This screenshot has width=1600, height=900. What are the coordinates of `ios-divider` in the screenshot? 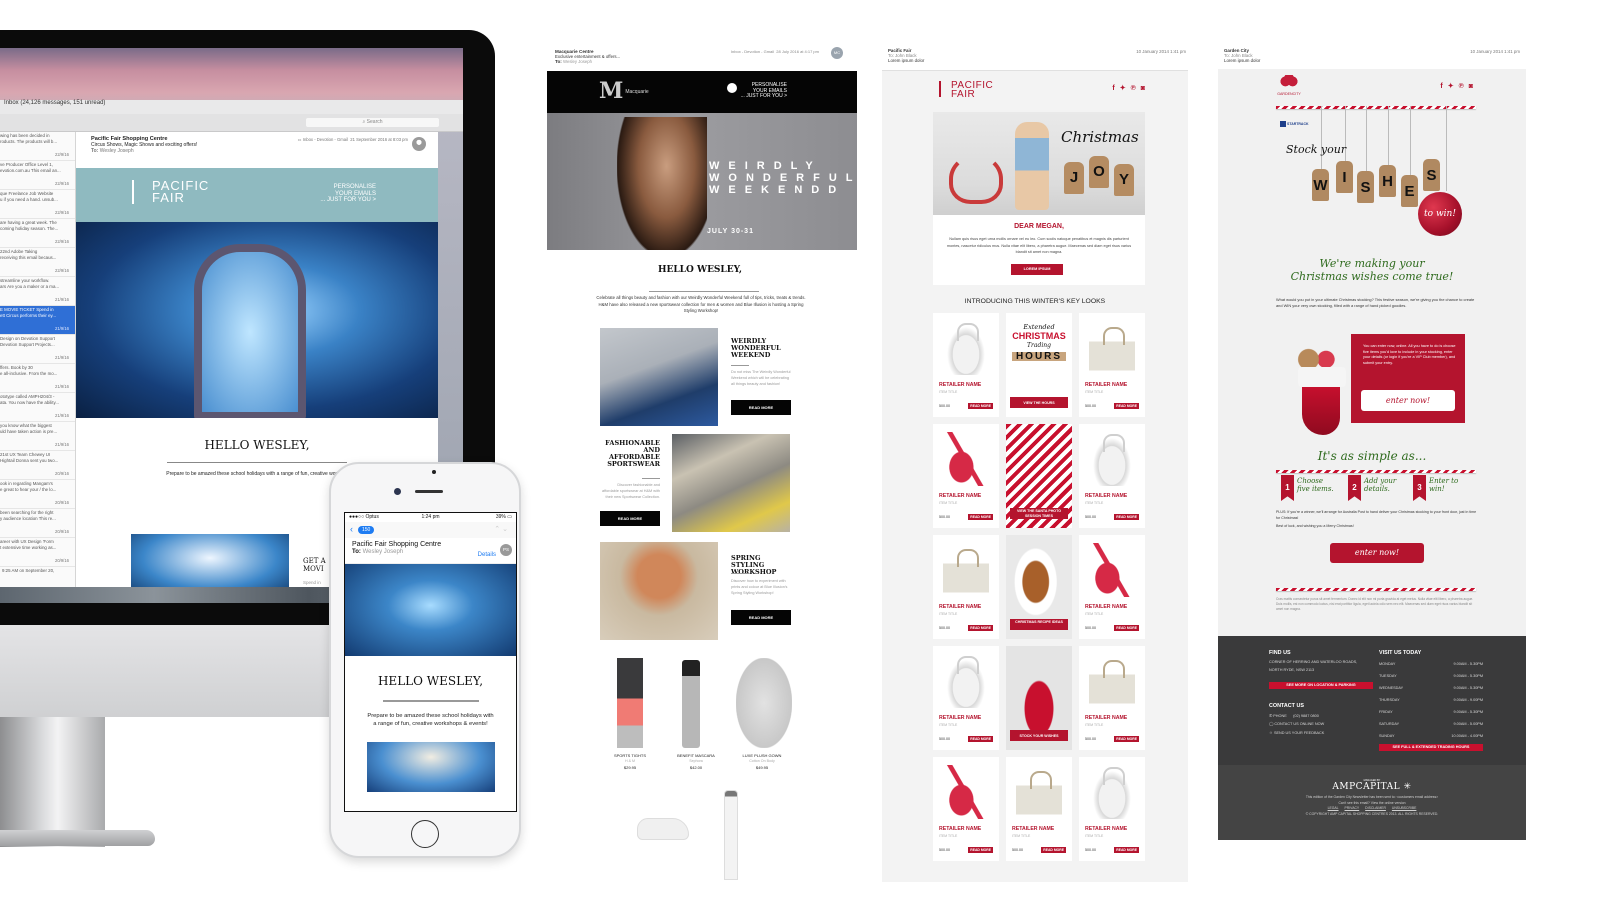 It's located at (430, 701).